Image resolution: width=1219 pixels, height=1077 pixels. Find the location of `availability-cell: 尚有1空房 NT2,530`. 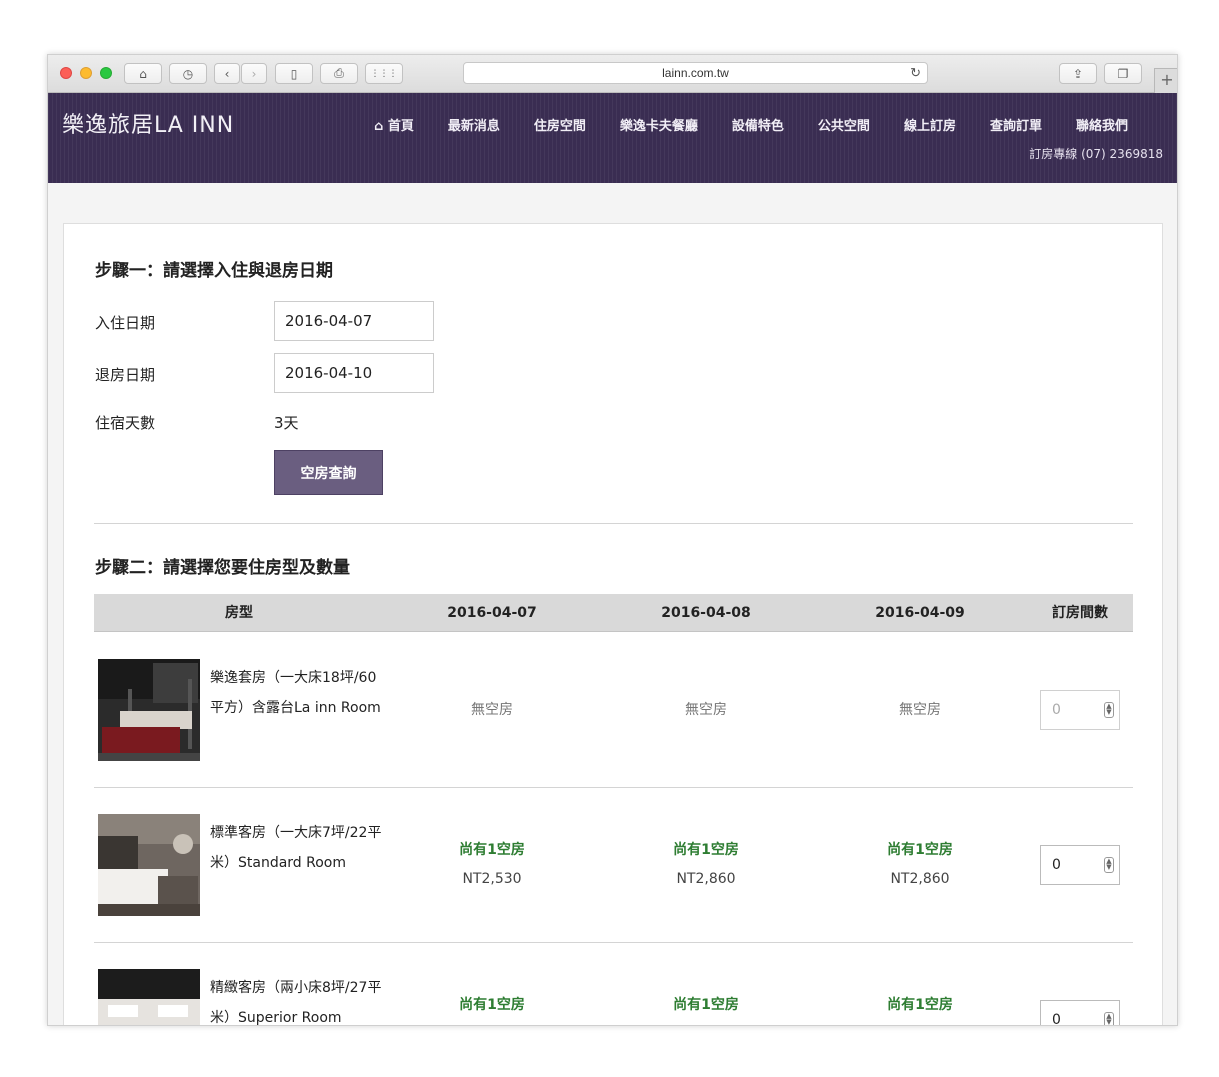

availability-cell: 尚有1空房 NT2,530 is located at coordinates (492, 864).